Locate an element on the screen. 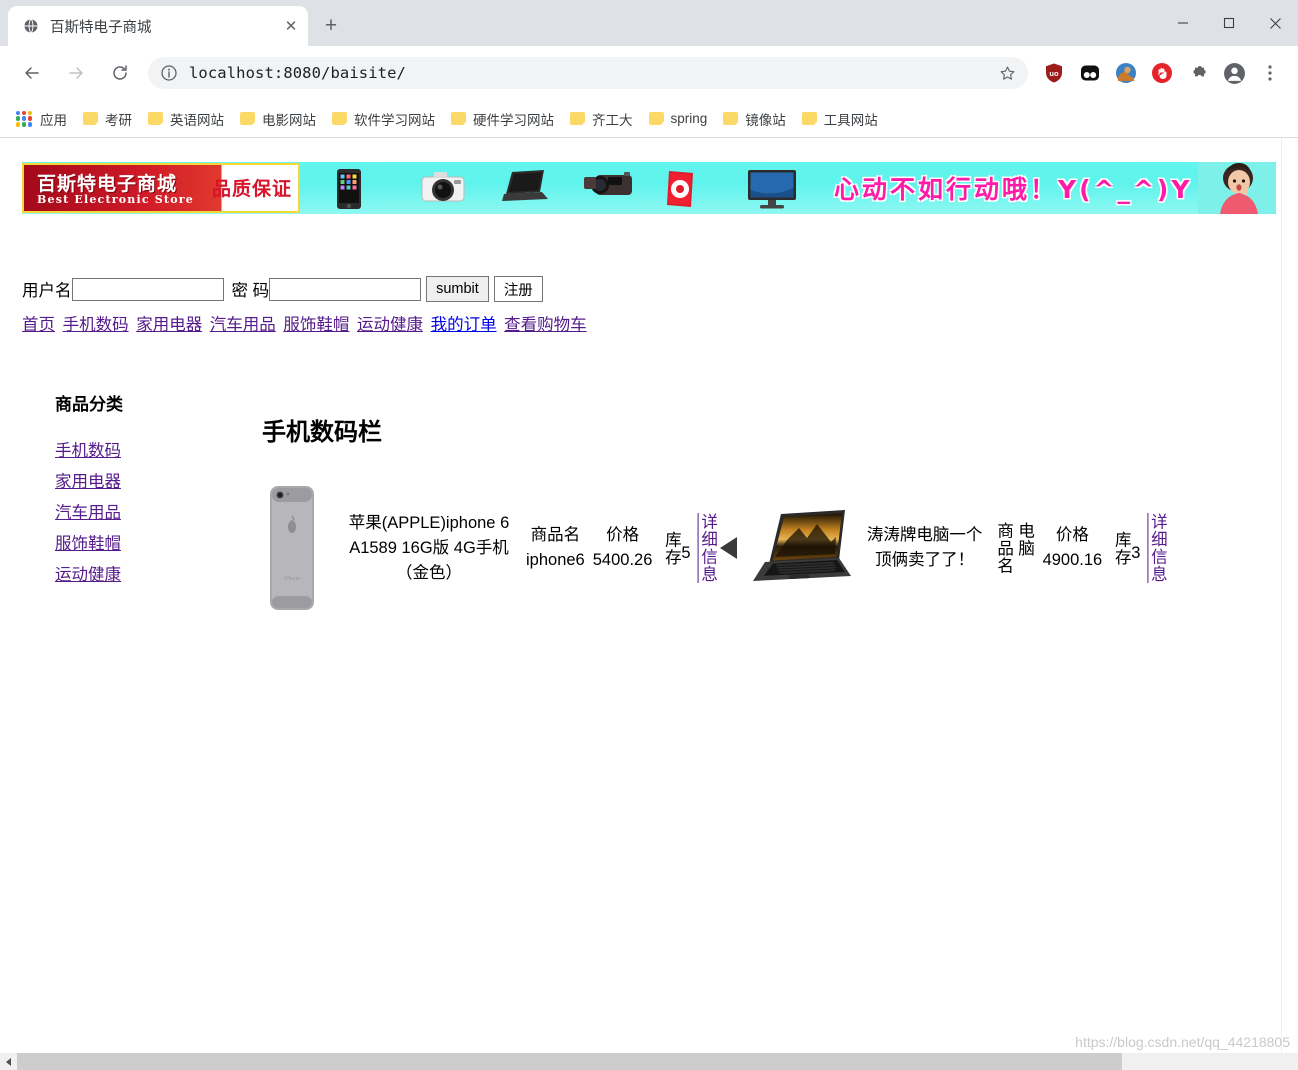 The image size is (1298, 1070). bookmark-software: 软件学习网站 is located at coordinates (383, 119).